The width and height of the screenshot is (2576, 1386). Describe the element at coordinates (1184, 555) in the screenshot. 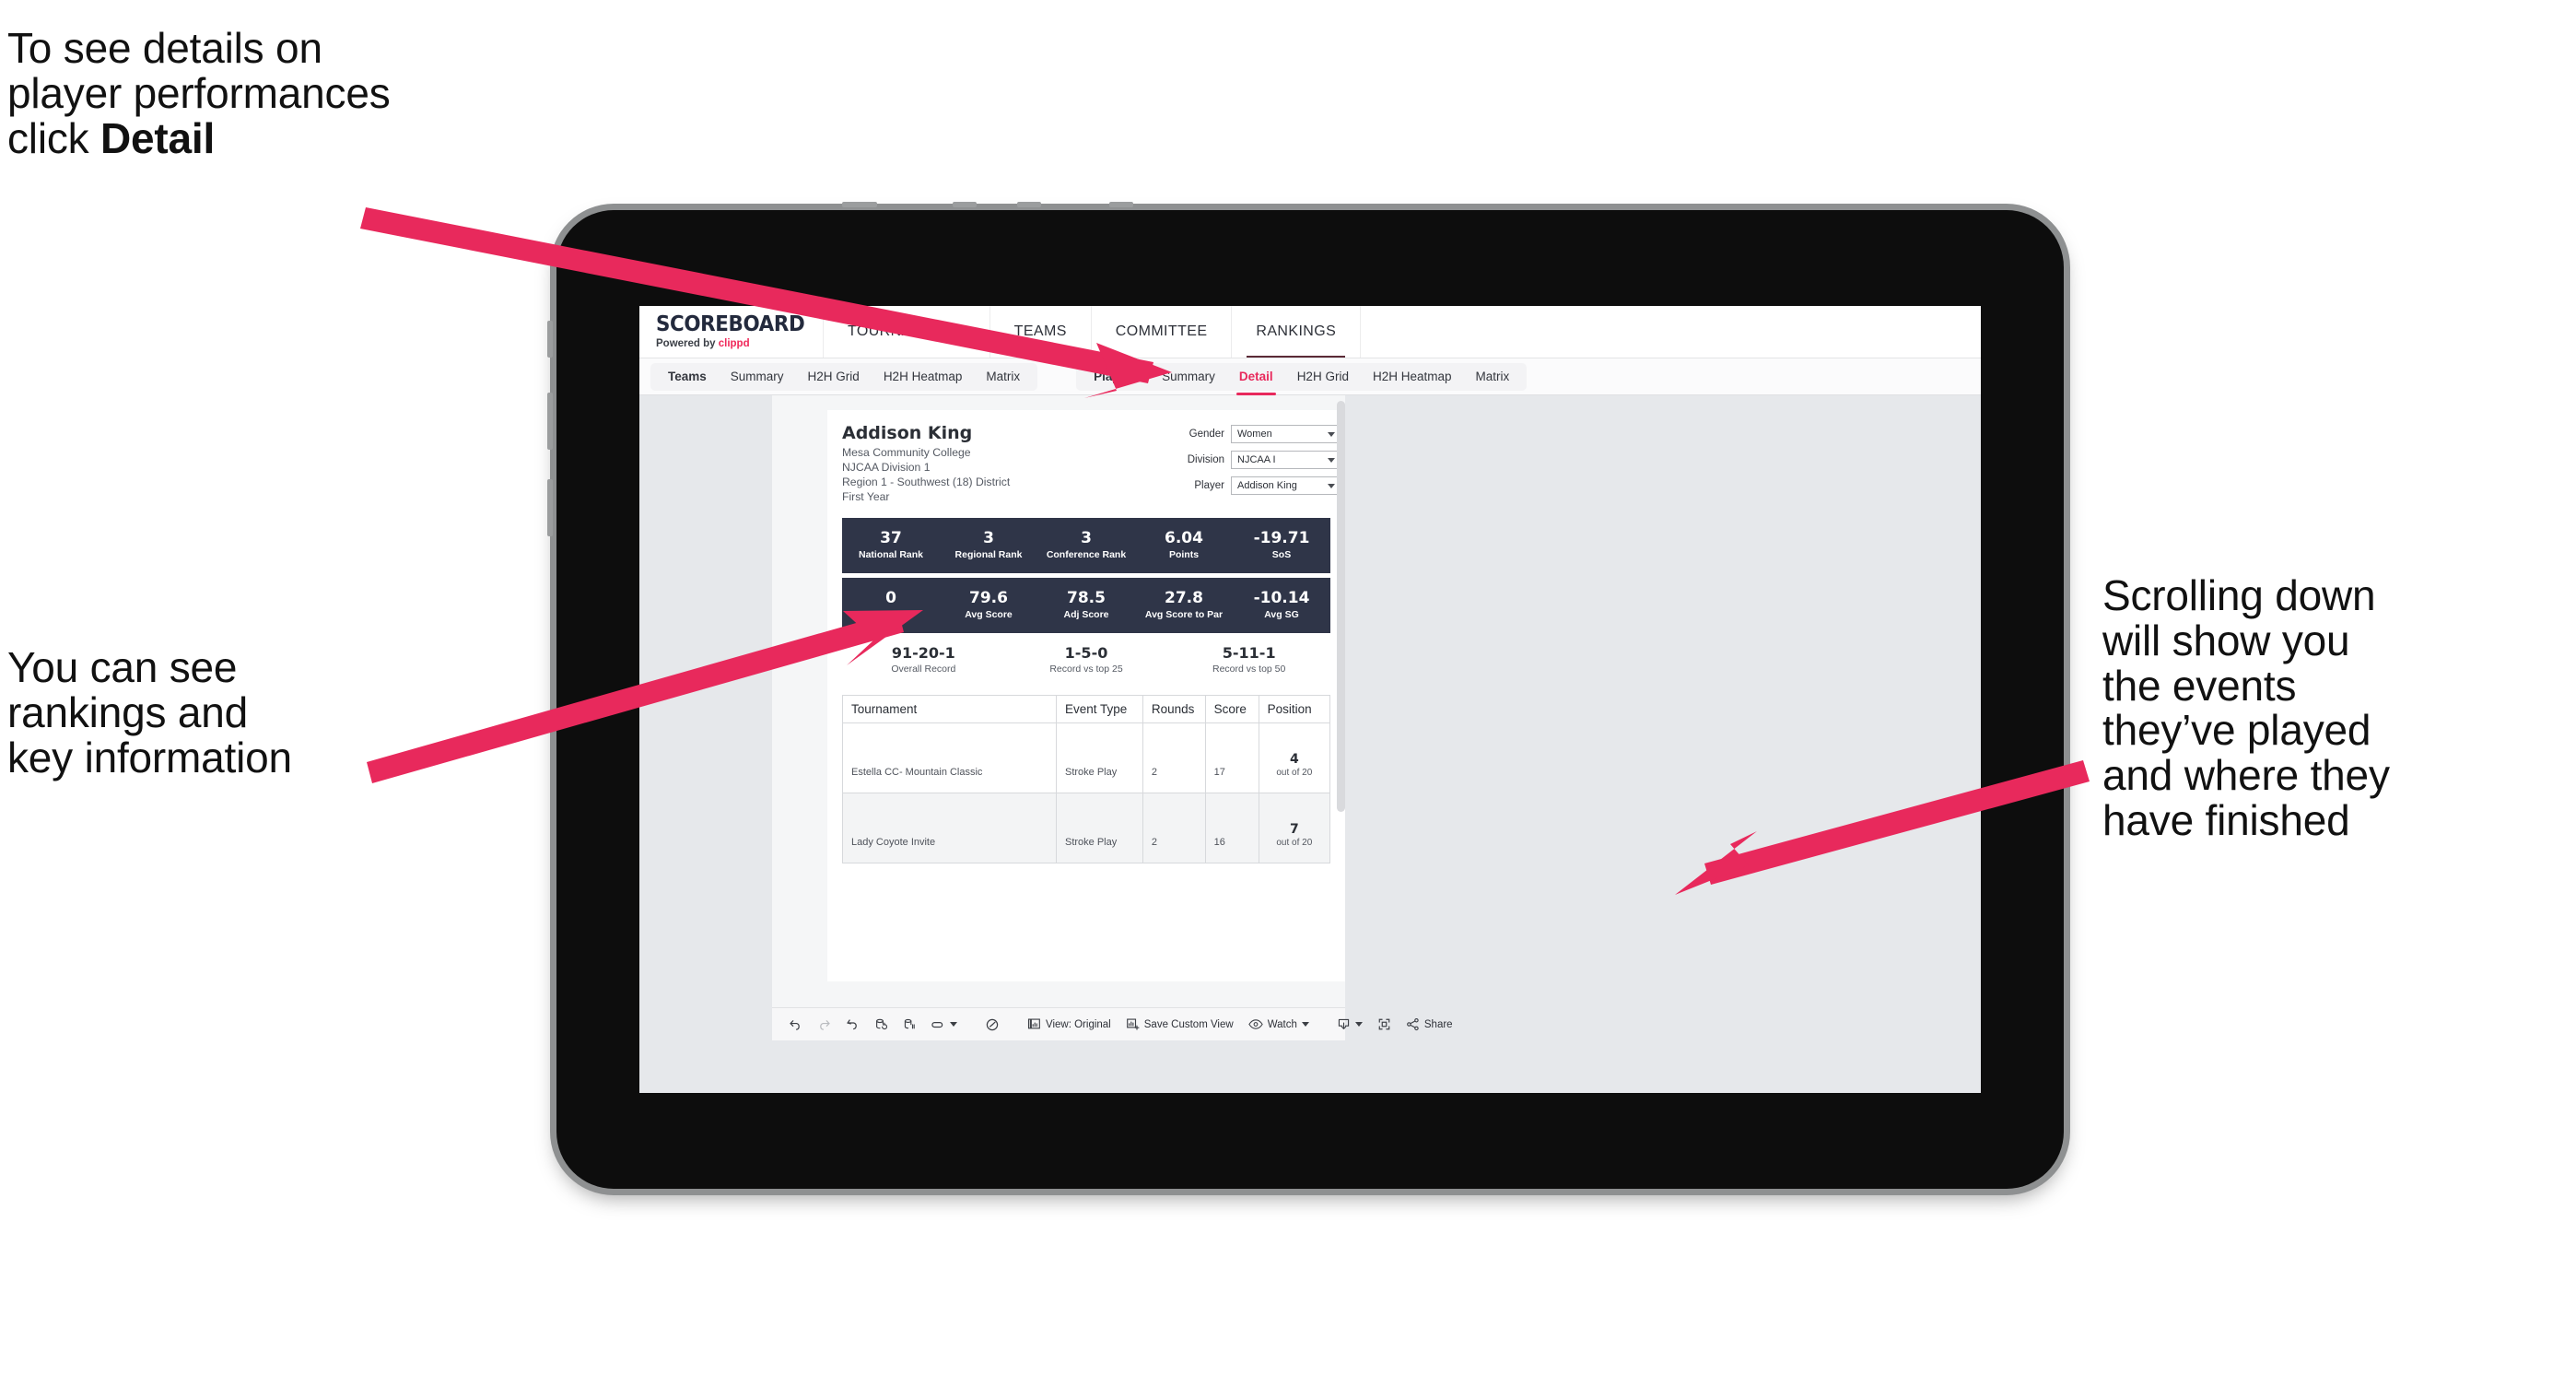

I see `stat-label: Points` at that location.